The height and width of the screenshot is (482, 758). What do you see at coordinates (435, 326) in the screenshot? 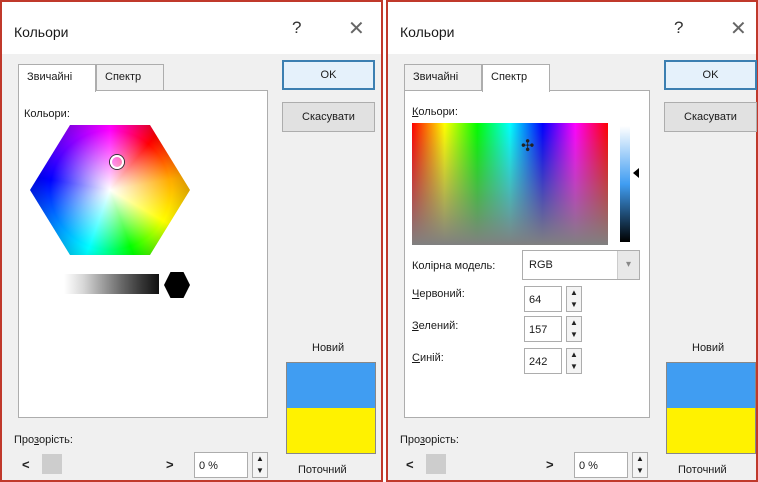
I see `green-label: Зелений:` at bounding box center [435, 326].